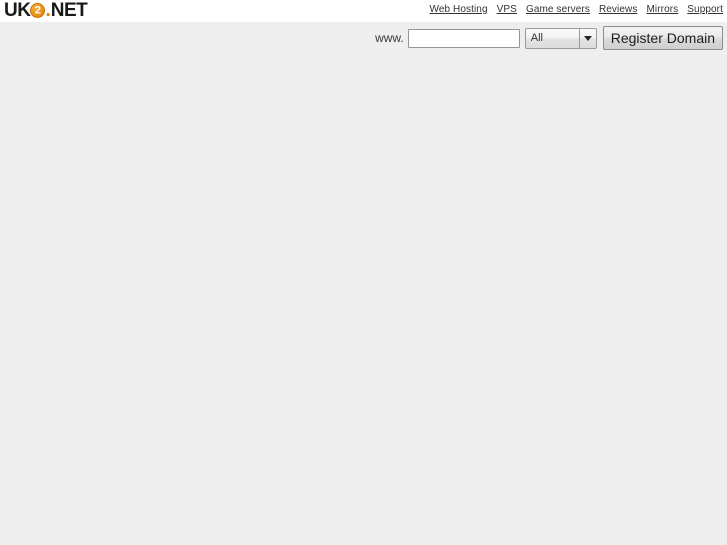 The height and width of the screenshot is (545, 727). I want to click on nav-vps: VPS, so click(507, 10).